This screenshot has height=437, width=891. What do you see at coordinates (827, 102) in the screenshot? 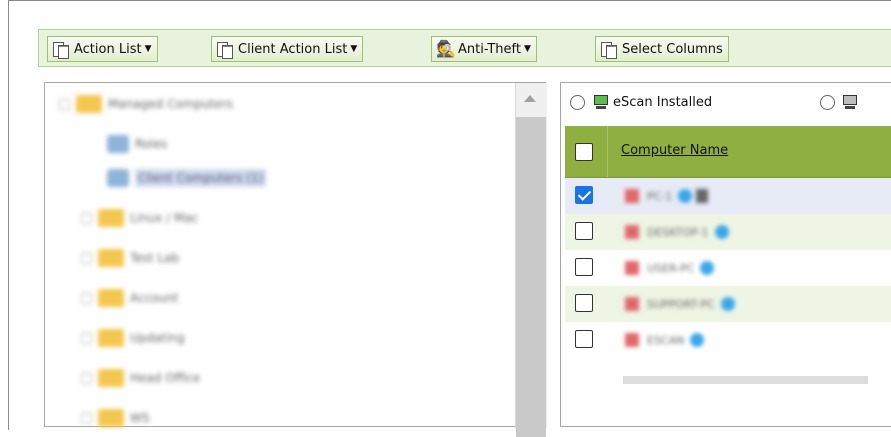
I see `escan-not-installed-radio` at bounding box center [827, 102].